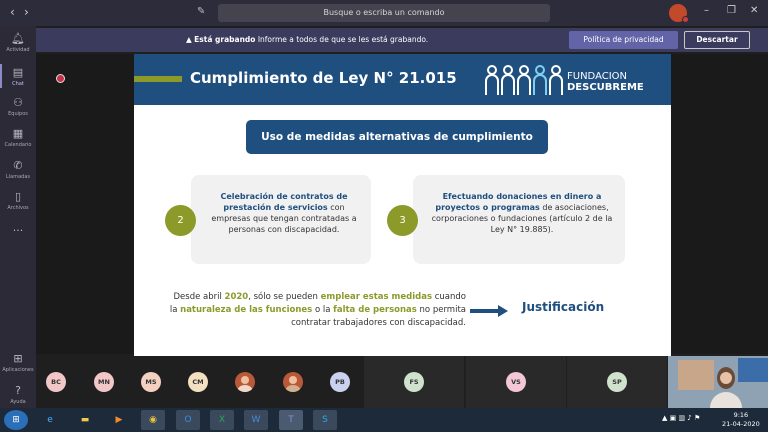 Image resolution: width=768 pixels, height=432 pixels. I want to click on webcam-video-icon, so click(718, 382).